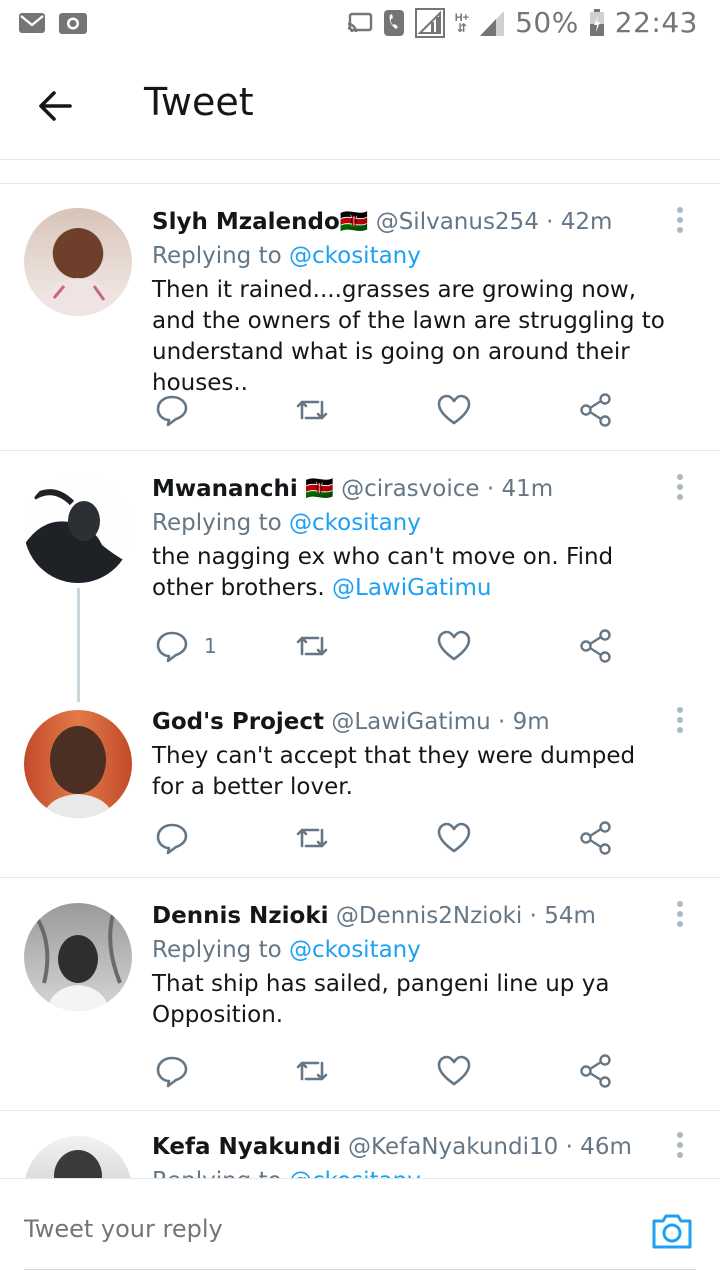 Image resolution: width=720 pixels, height=1280 pixels. What do you see at coordinates (411, 588) in the screenshot?
I see `mention-link: @LawiGatimu` at bounding box center [411, 588].